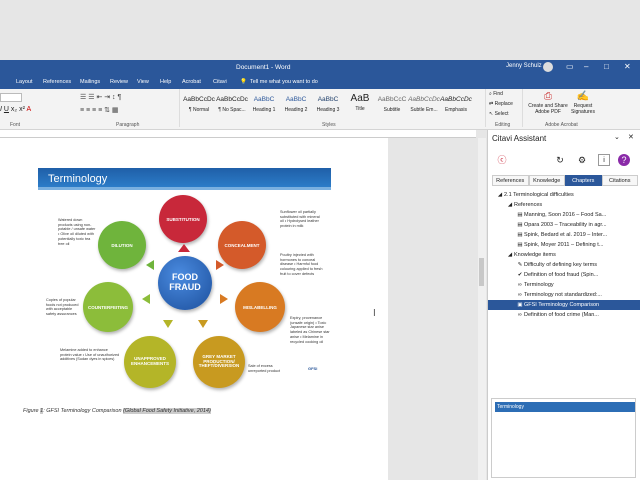  Describe the element at coordinates (143, 82) in the screenshot. I see `tab-view: View` at that location.